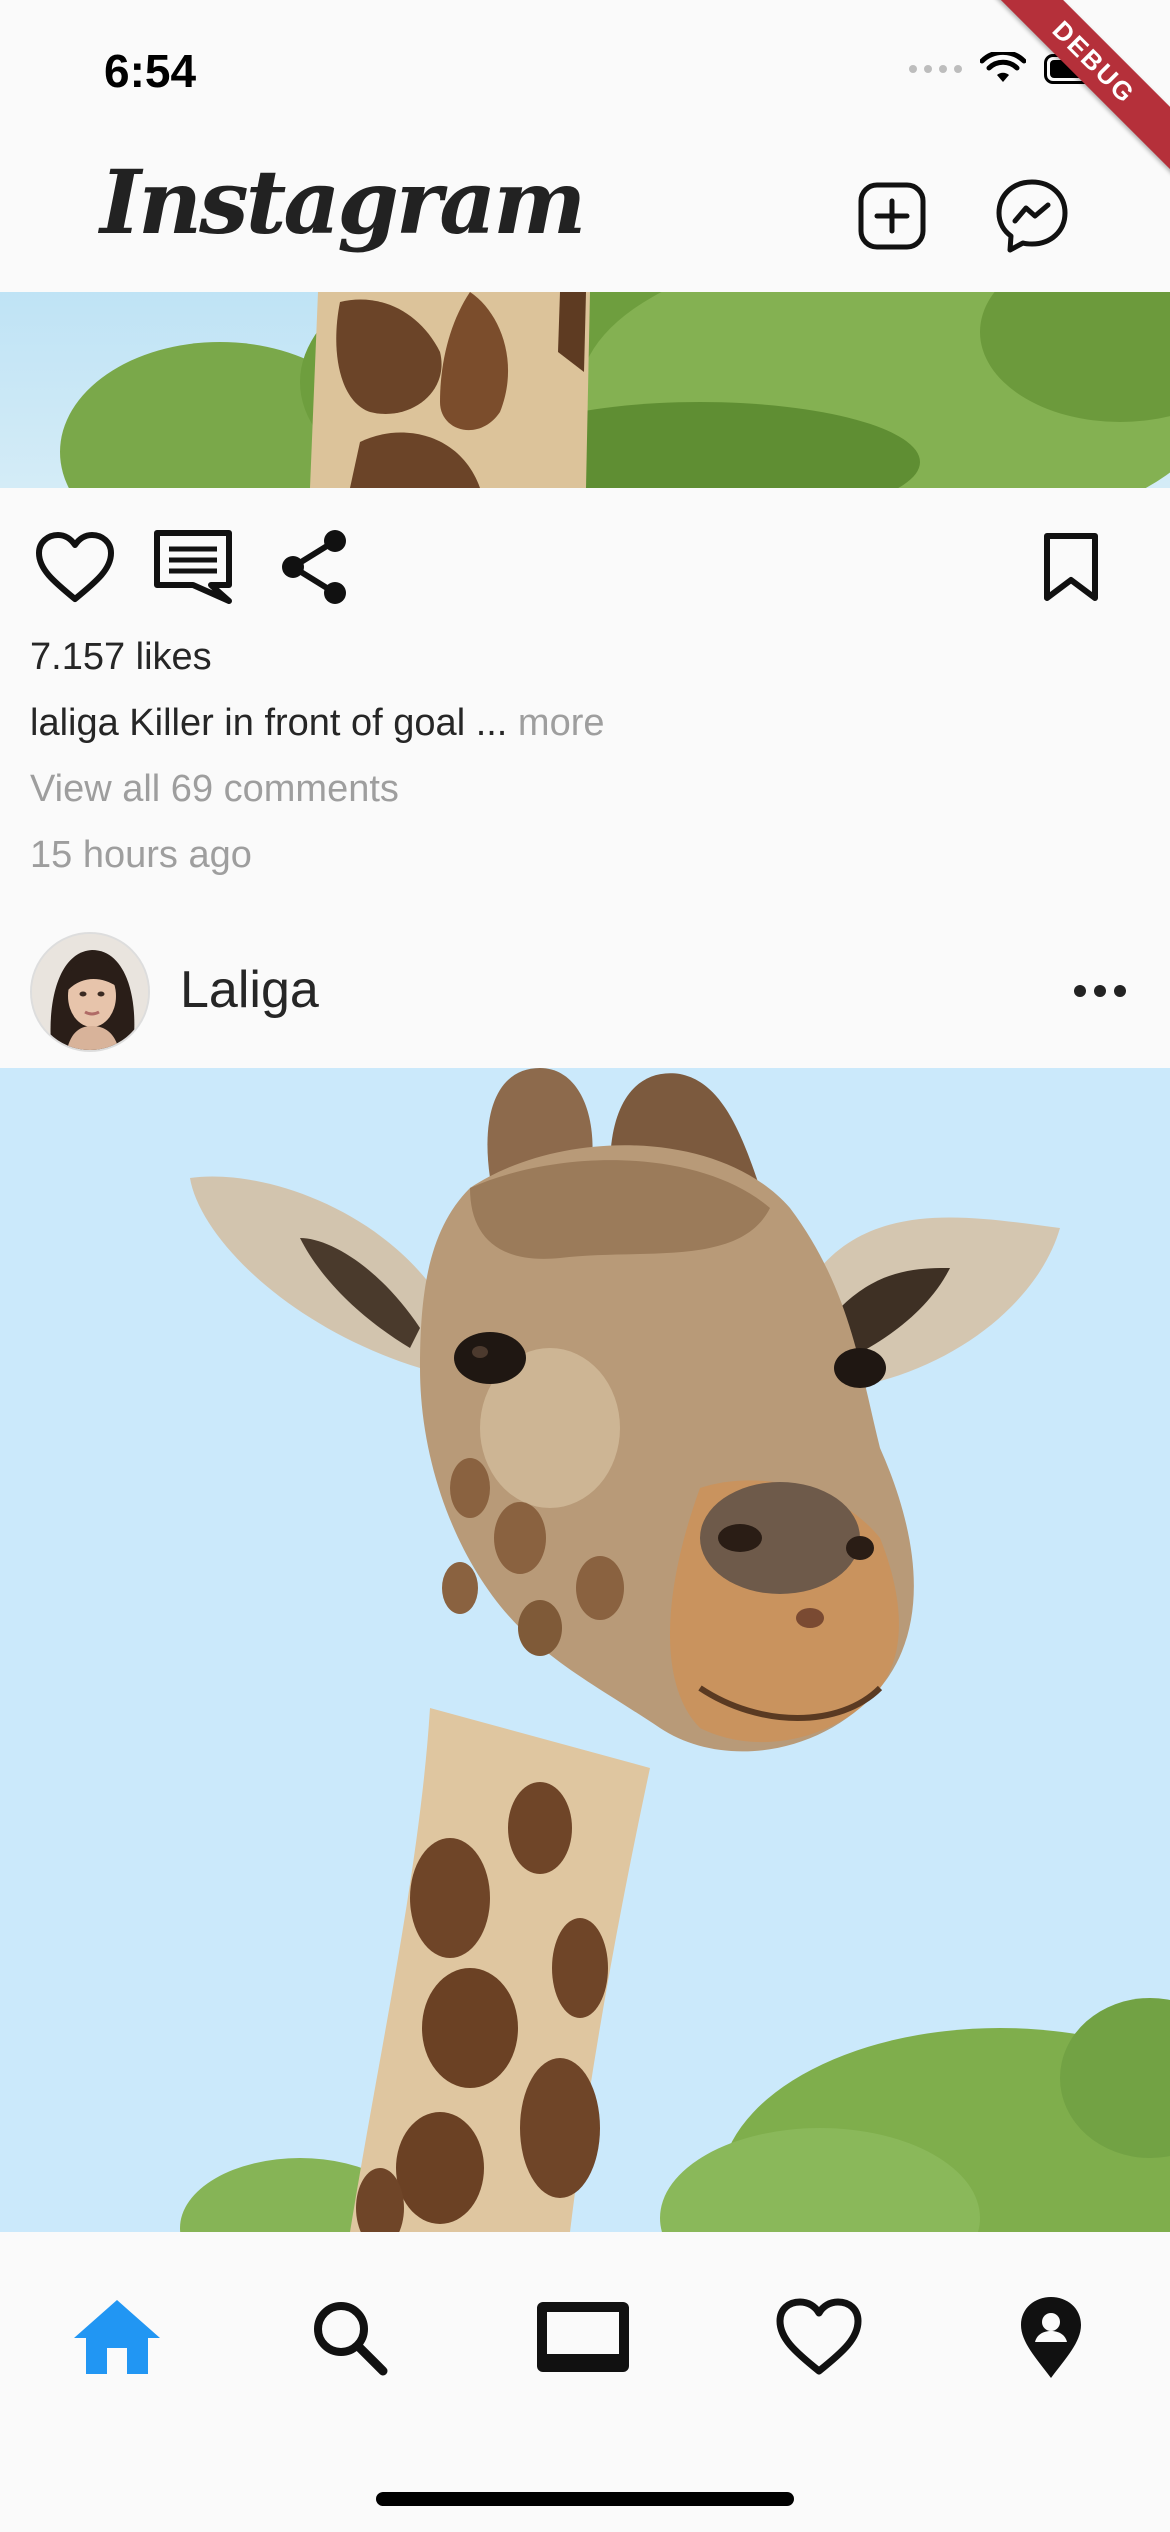 The width and height of the screenshot is (1170, 2532). What do you see at coordinates (585, 994) in the screenshot?
I see `post-header: Laliga` at bounding box center [585, 994].